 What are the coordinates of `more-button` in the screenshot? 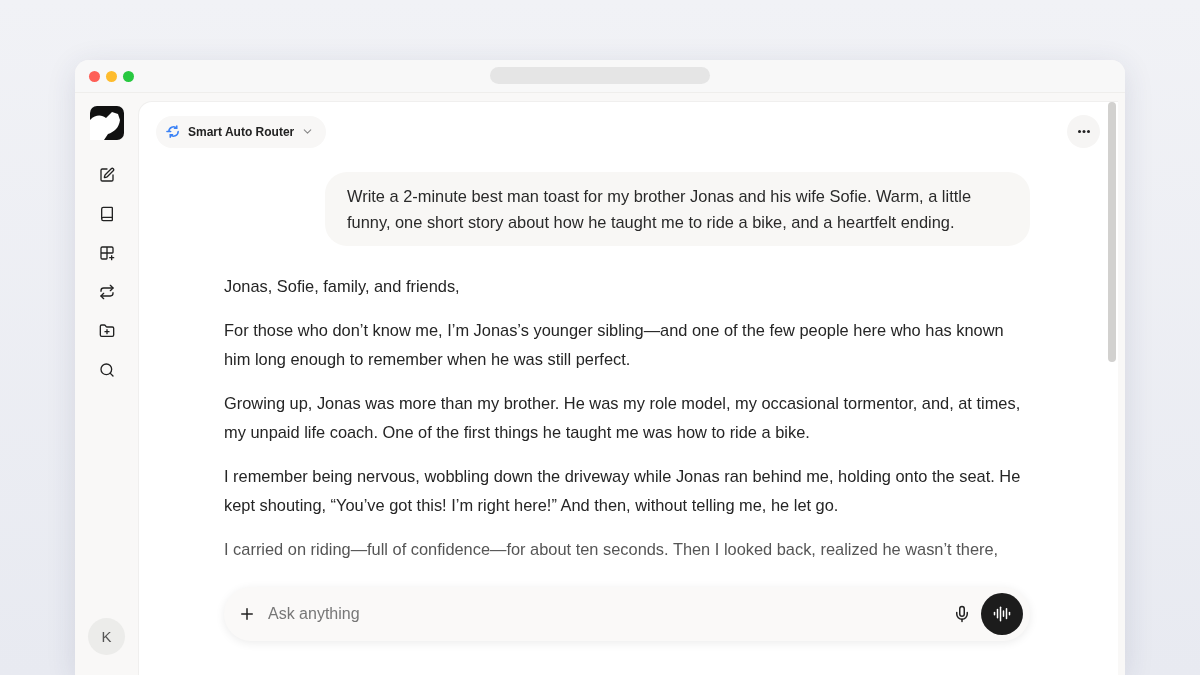 It's located at (1083, 131).